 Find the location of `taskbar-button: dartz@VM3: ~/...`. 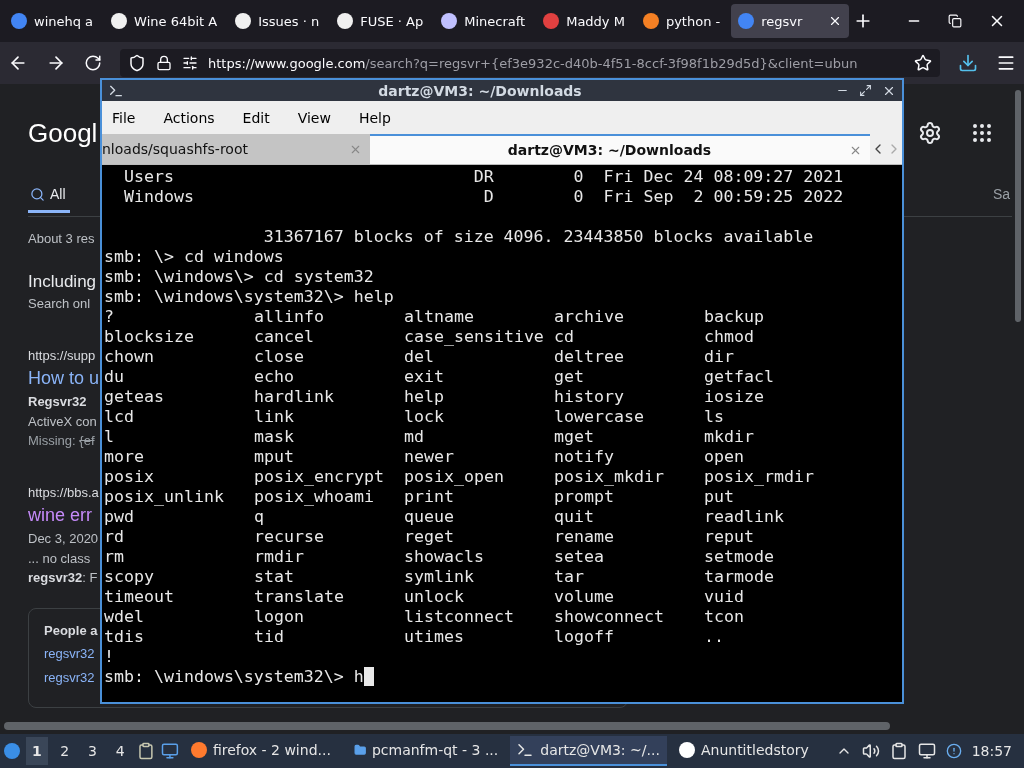

taskbar-button: dartz@VM3: ~/... is located at coordinates (588, 751).